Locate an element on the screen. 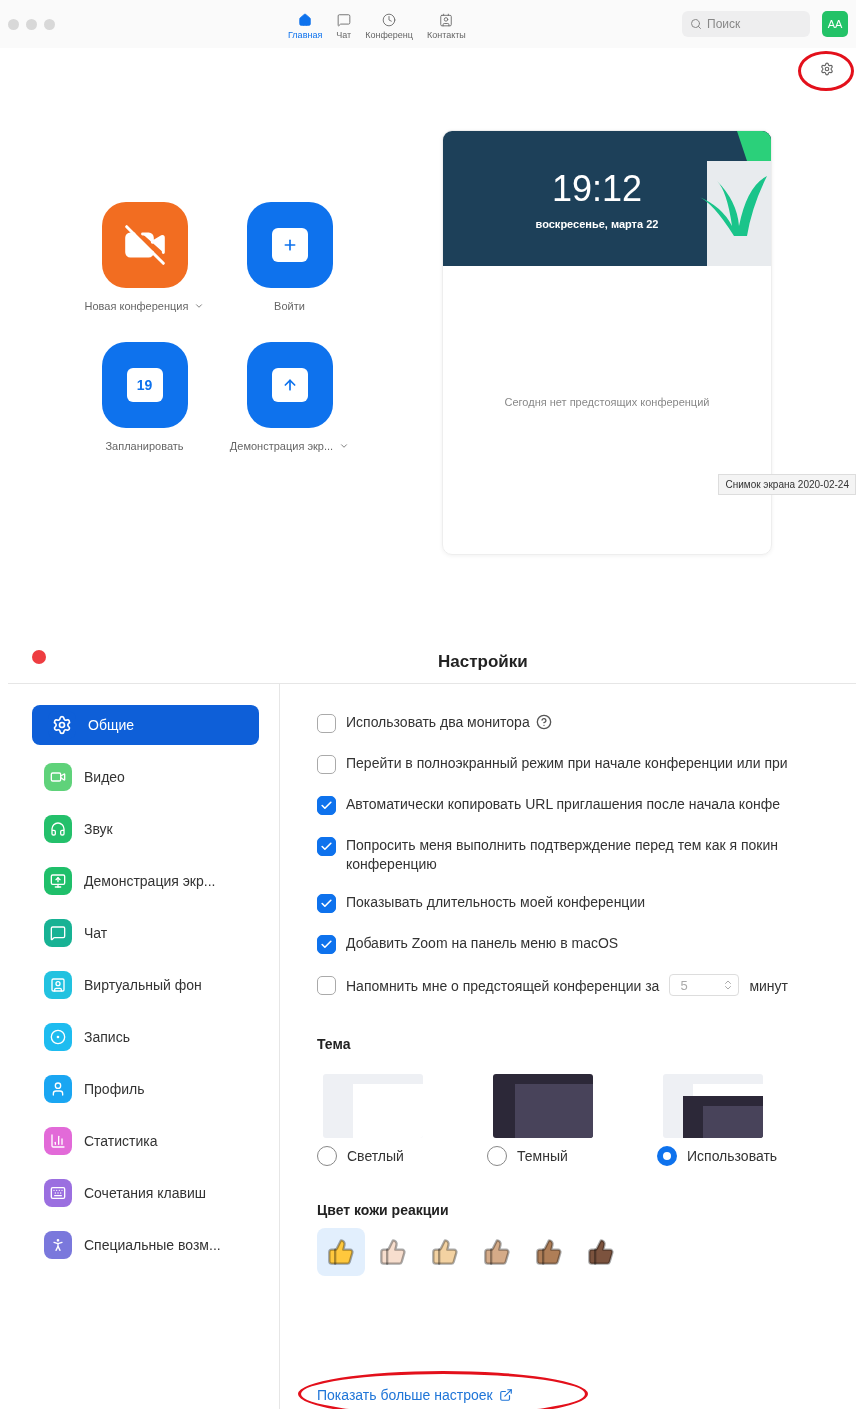  option-label: Добавить Zoom на панель меню в macOS is located at coordinates (482, 943).